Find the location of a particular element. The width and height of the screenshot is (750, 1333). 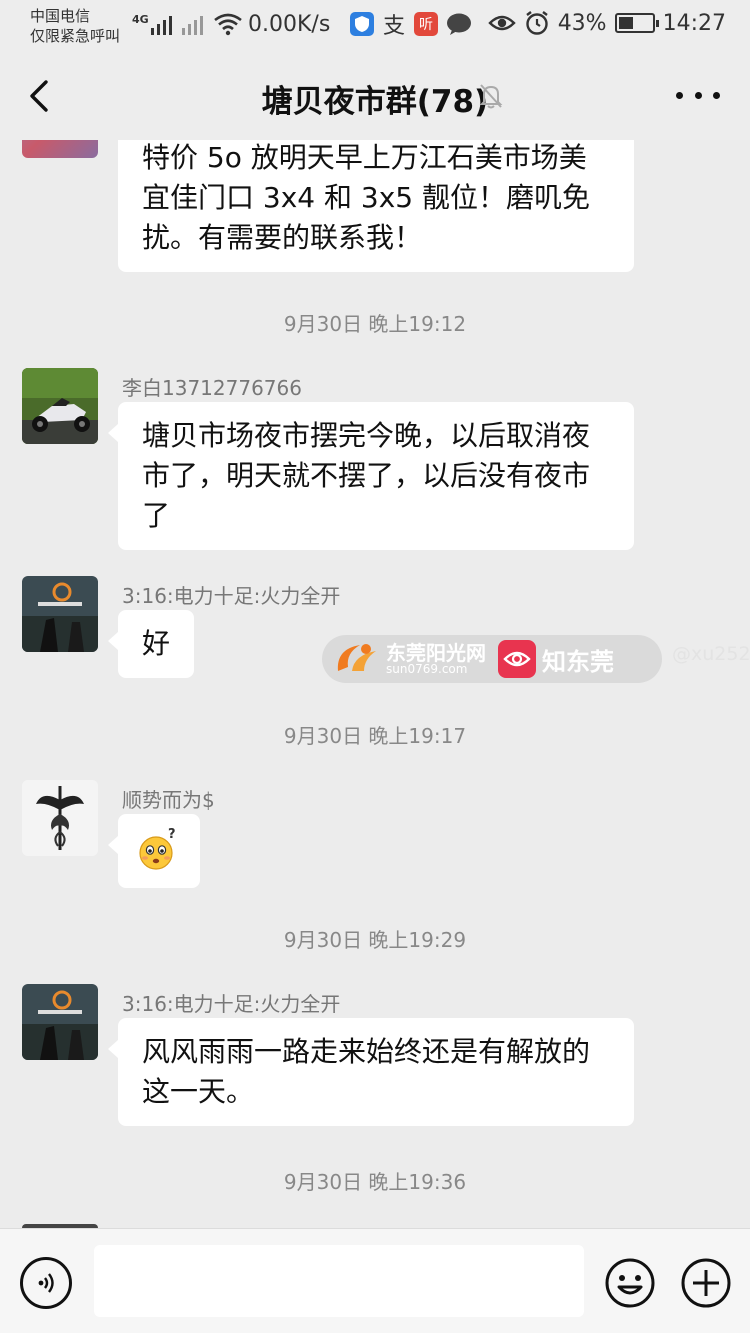

timestamp: 9月30日 晚上19:29 is located at coordinates (375, 940).